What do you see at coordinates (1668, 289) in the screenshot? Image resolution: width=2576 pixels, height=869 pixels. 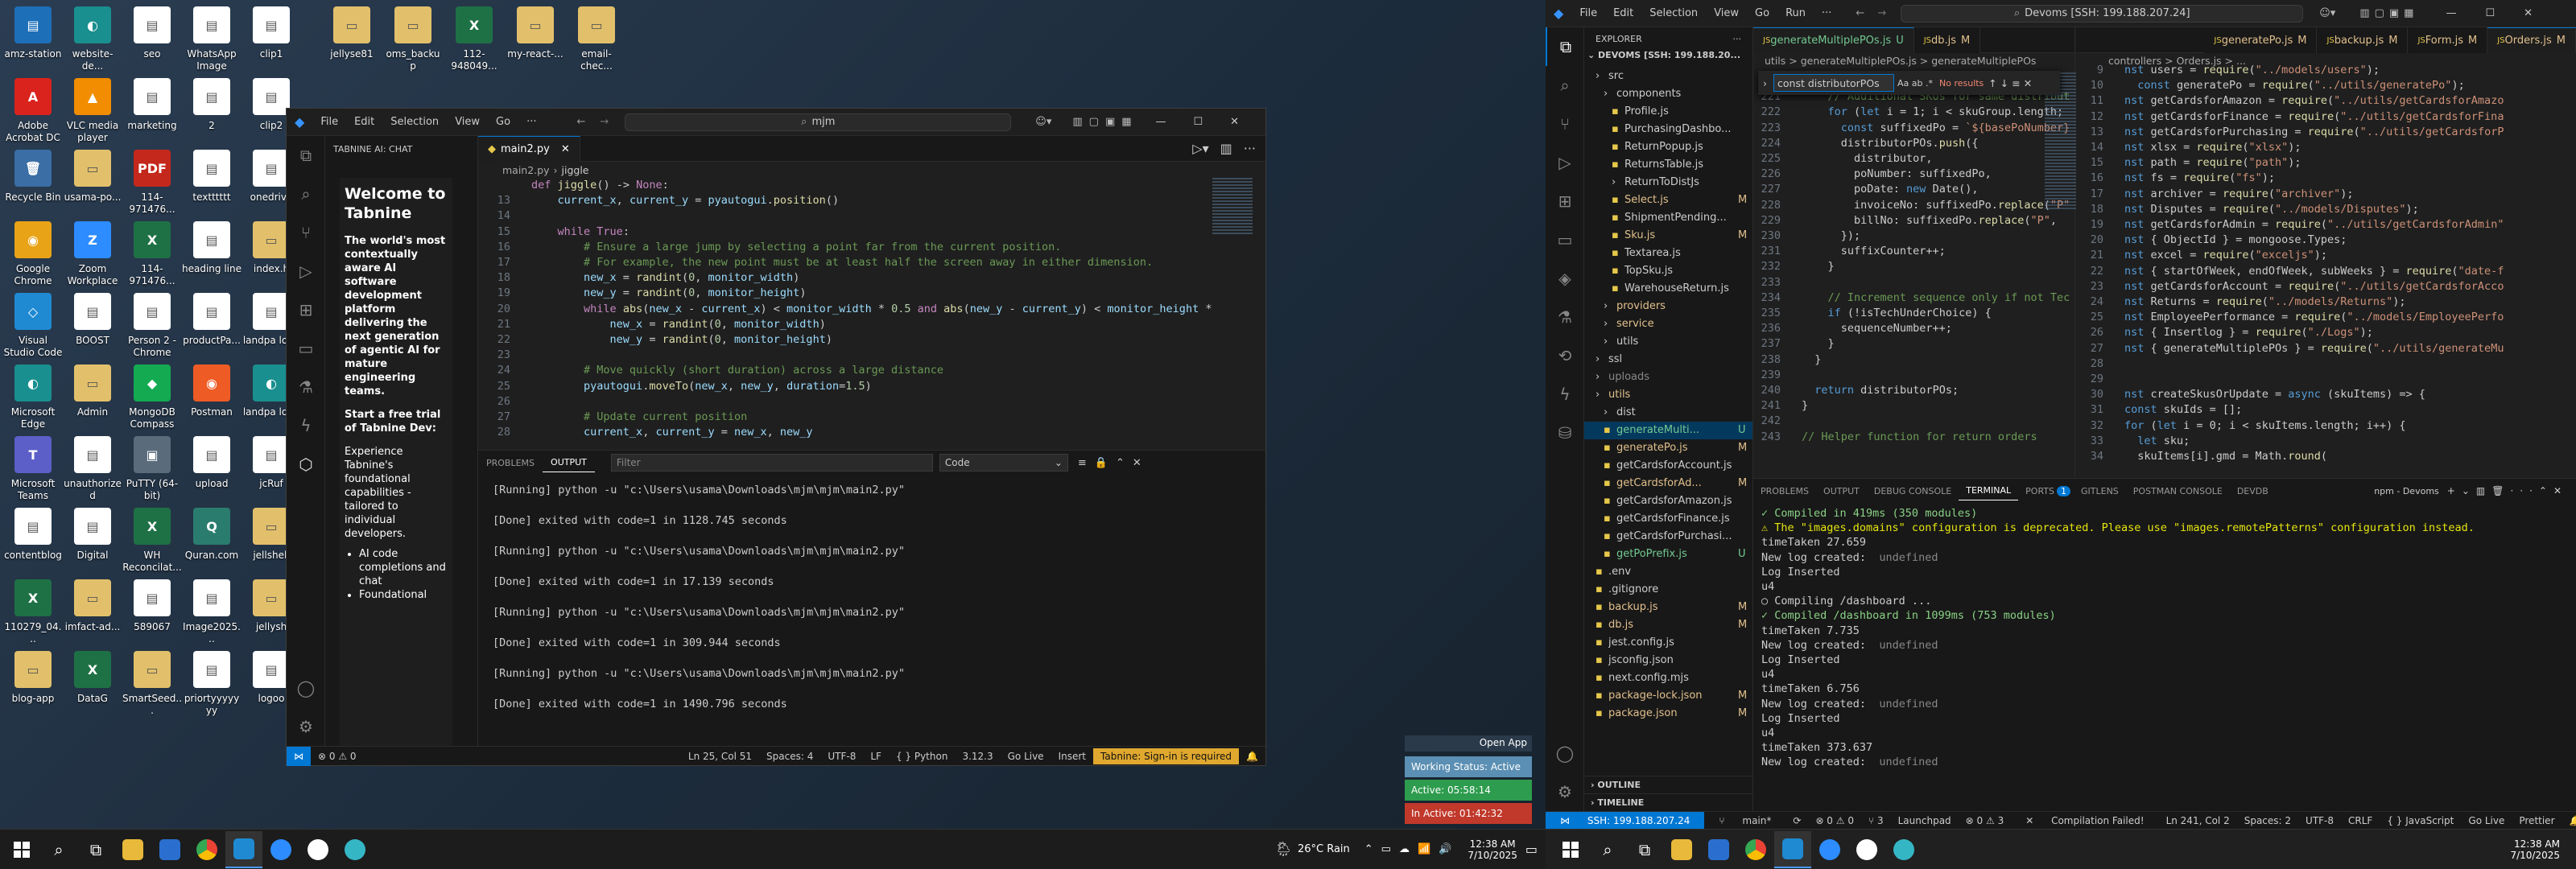 I see `tree-item: ▪ WarehouseReturn.js` at bounding box center [1668, 289].